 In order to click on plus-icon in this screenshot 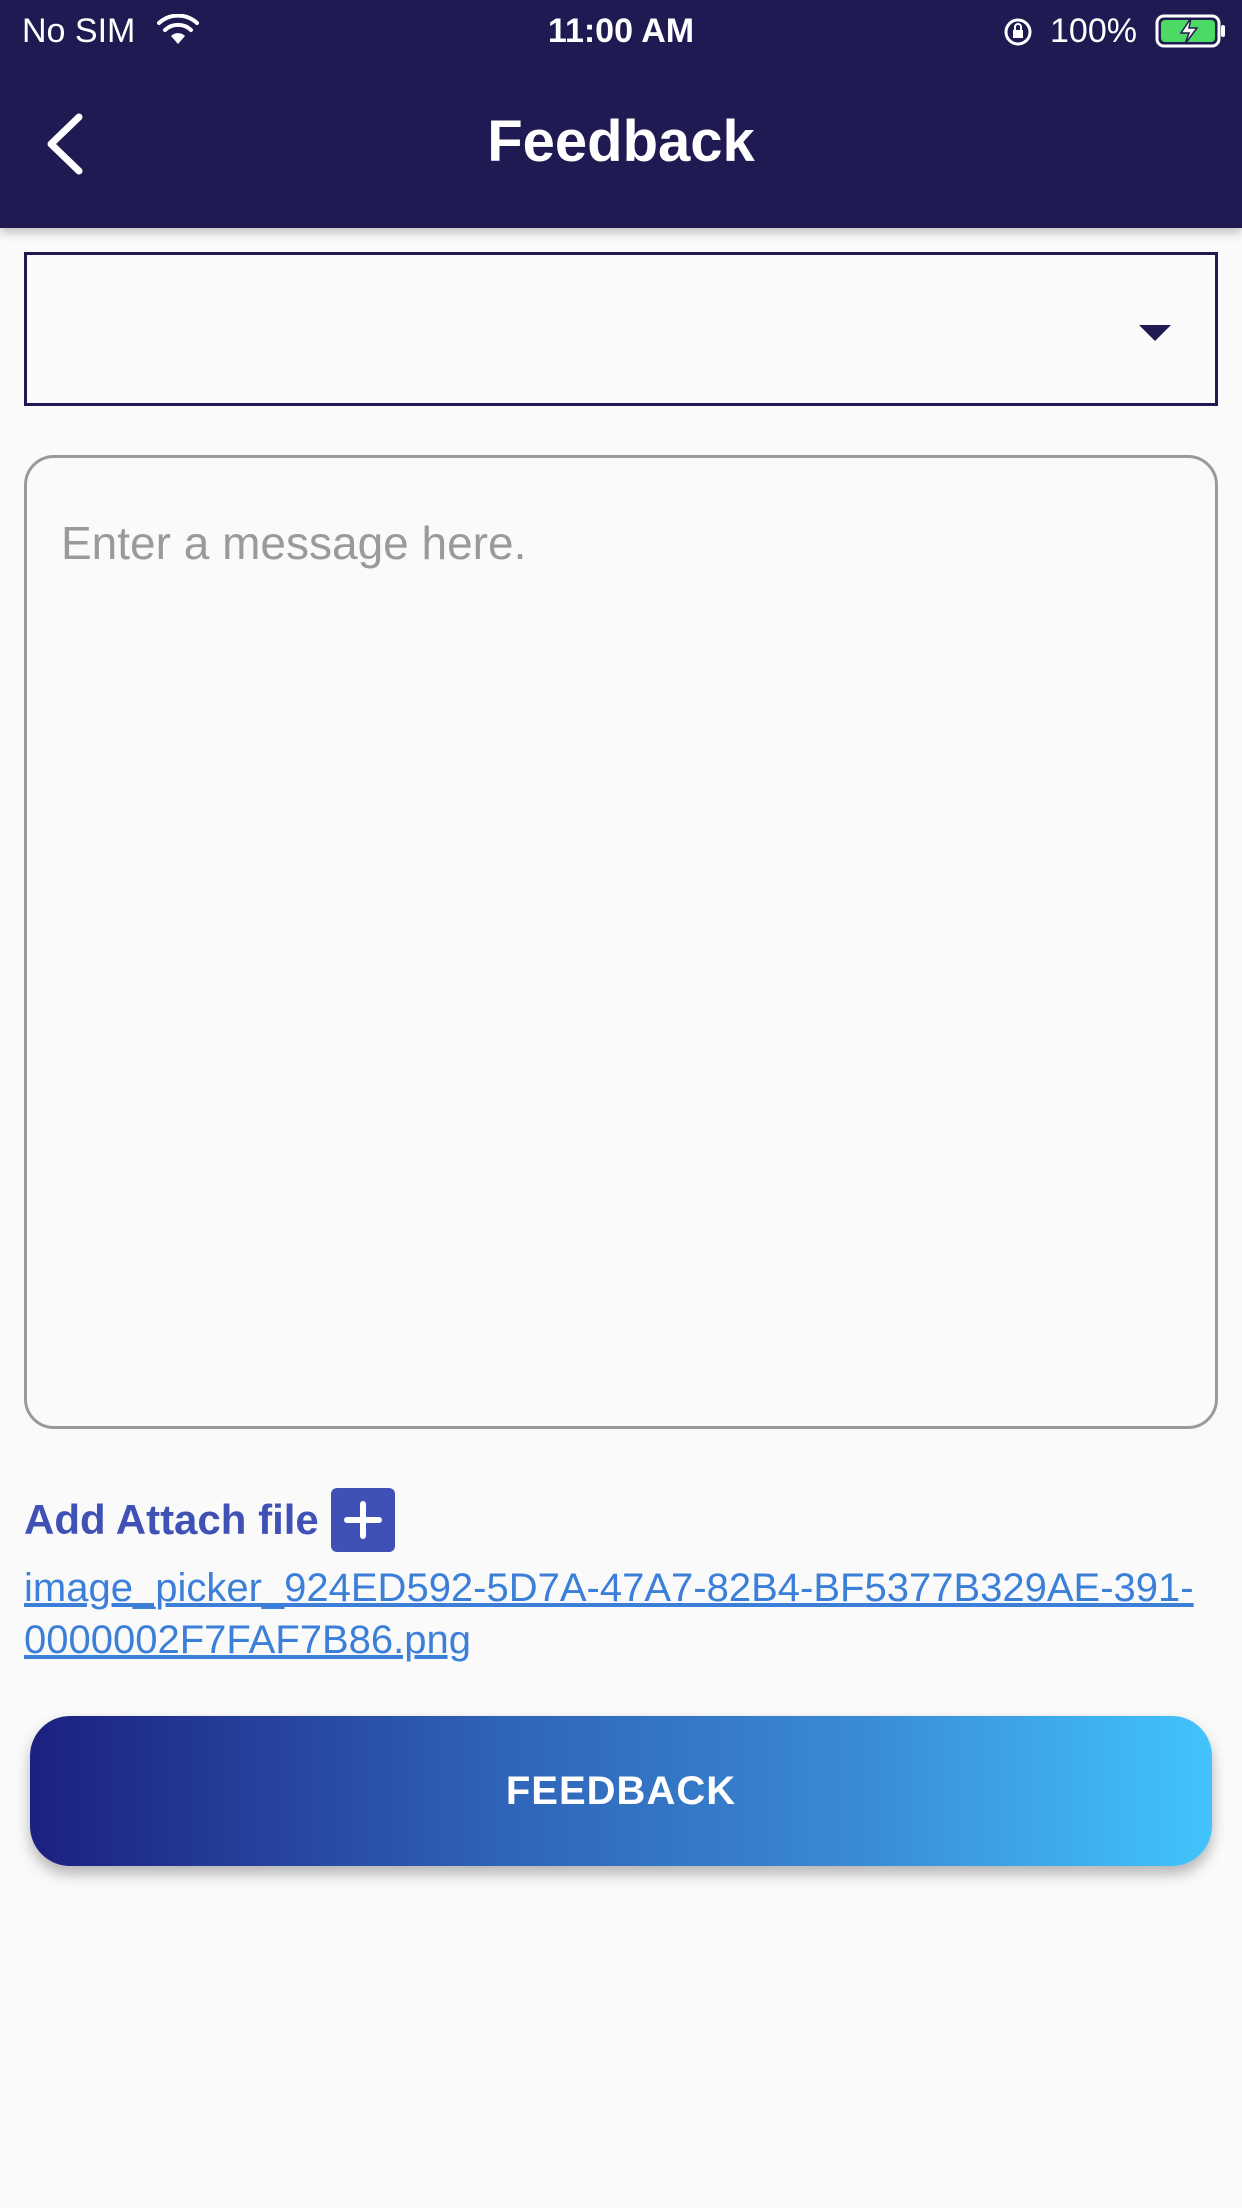, I will do `click(362, 1520)`.